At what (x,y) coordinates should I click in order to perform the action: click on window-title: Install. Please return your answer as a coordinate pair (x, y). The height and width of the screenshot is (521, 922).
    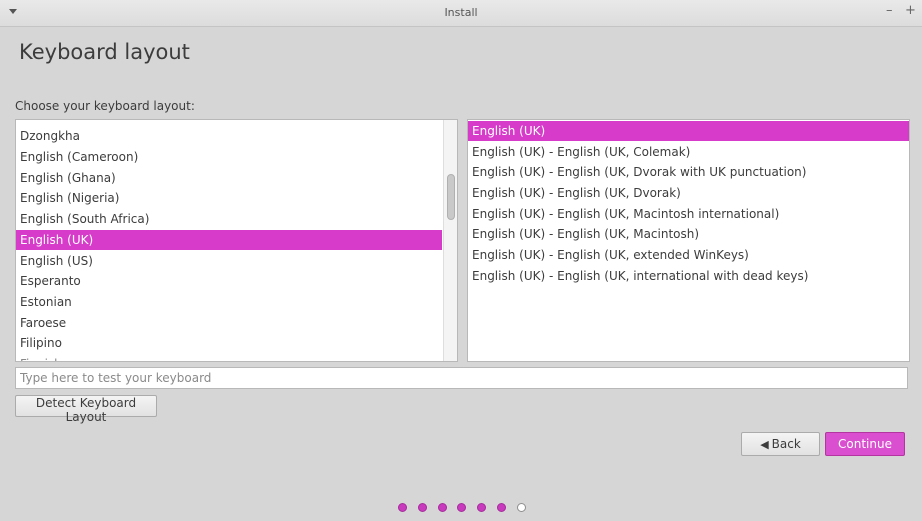
    Looking at the image, I should click on (461, 12).